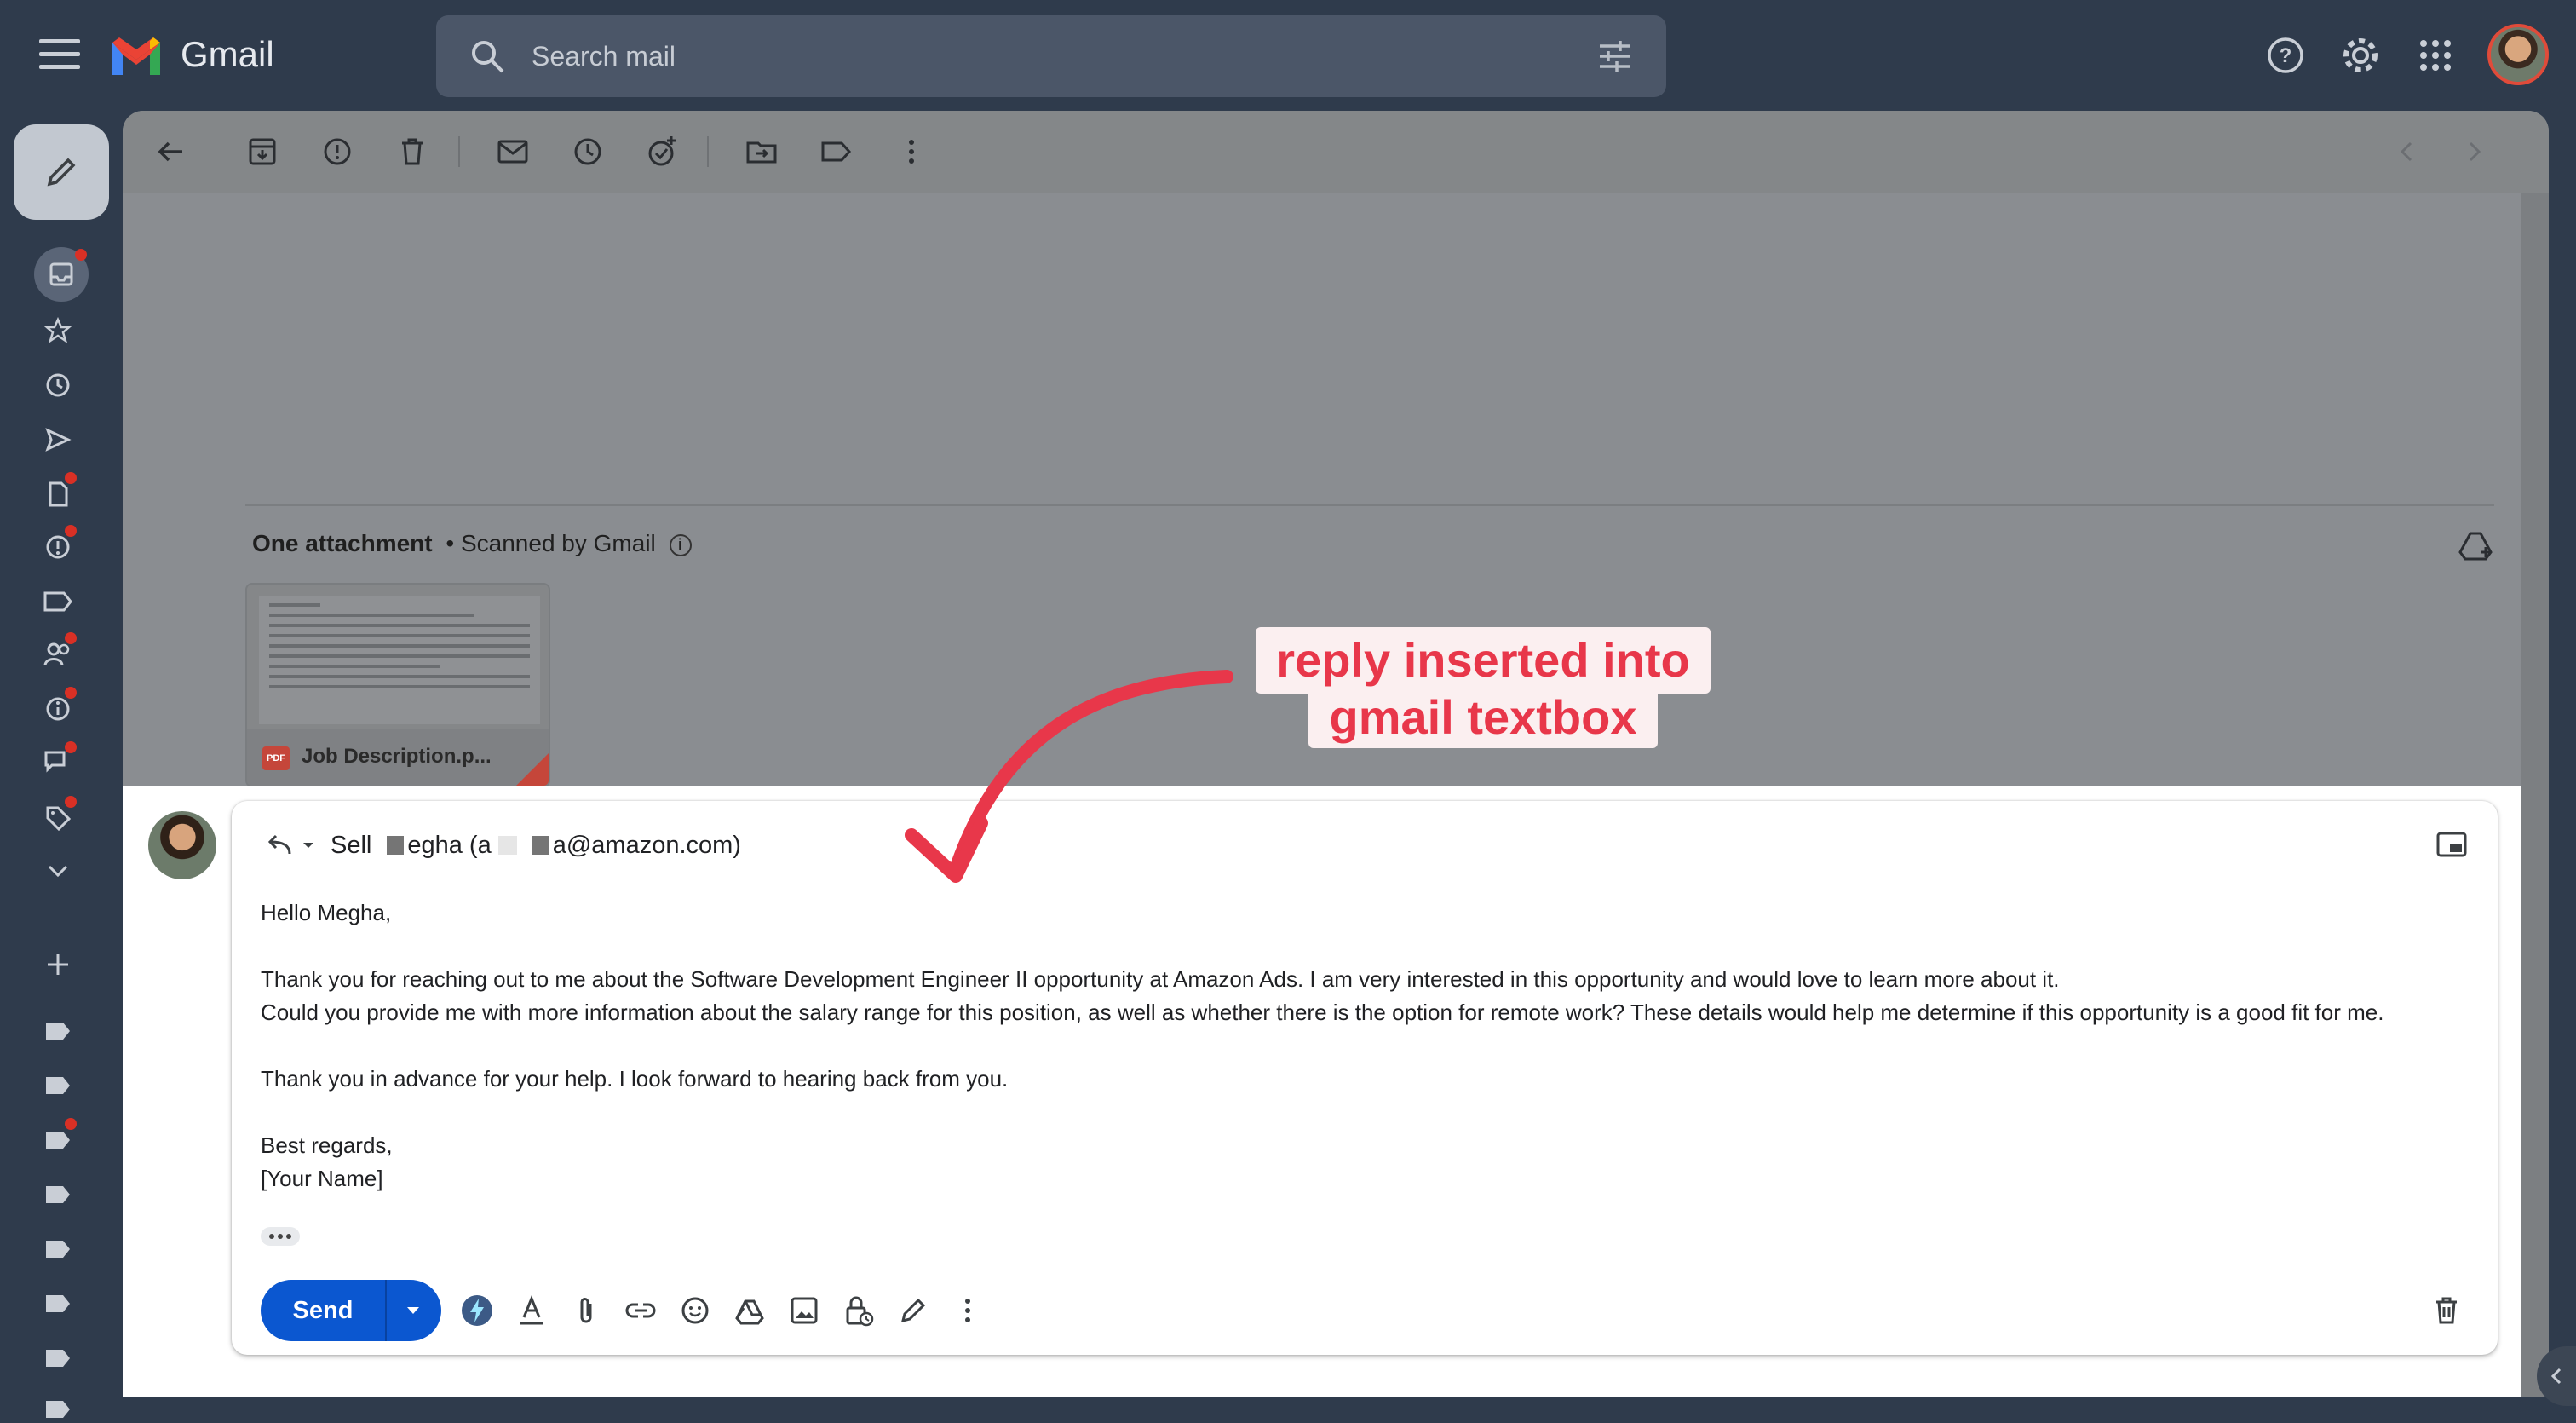  I want to click on formatting-options-icon, so click(532, 1310).